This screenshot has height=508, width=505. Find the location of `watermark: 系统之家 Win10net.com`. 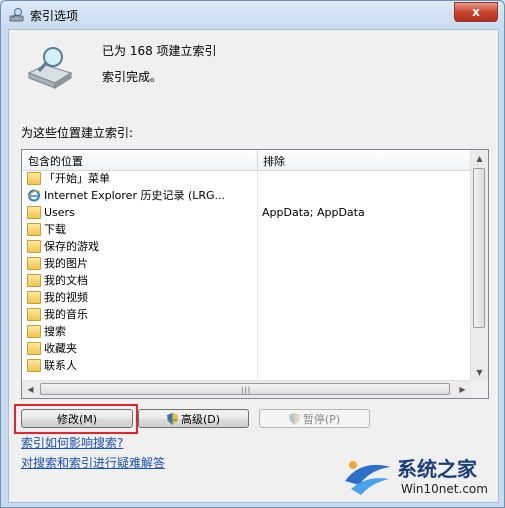

watermark: 系统之家 Win10net.com is located at coordinates (420, 476).